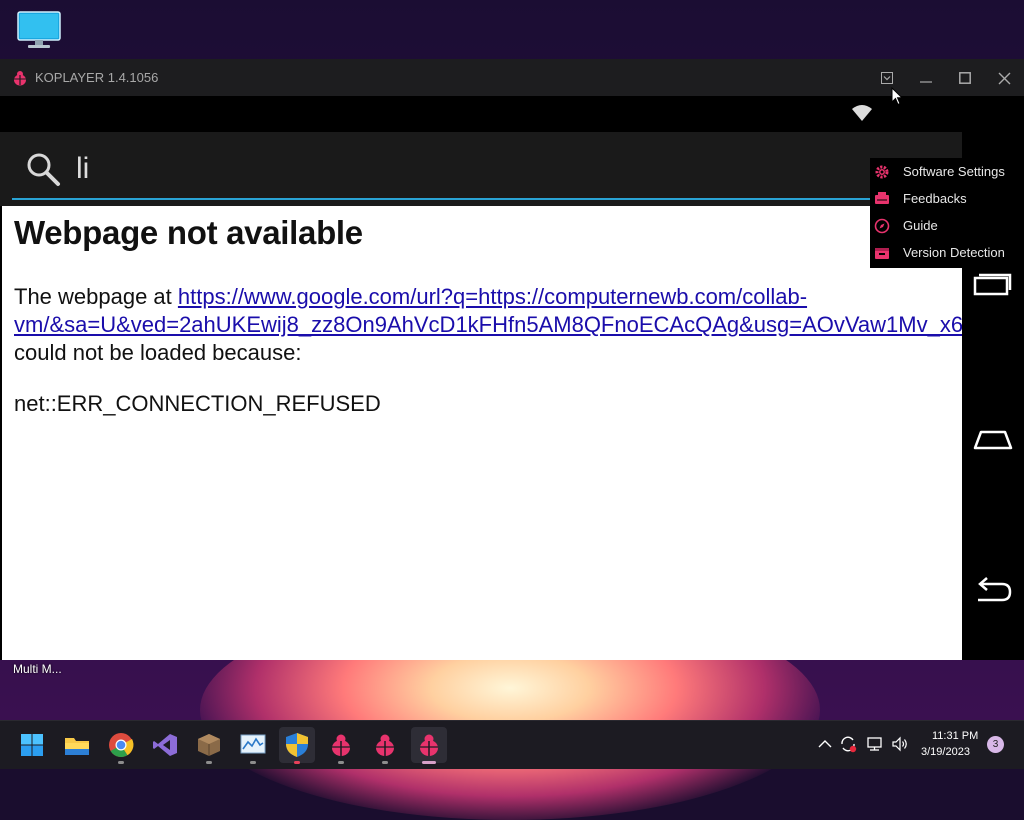 This screenshot has height=820, width=1024. What do you see at coordinates (862, 113) in the screenshot?
I see `wifi-icon` at bounding box center [862, 113].